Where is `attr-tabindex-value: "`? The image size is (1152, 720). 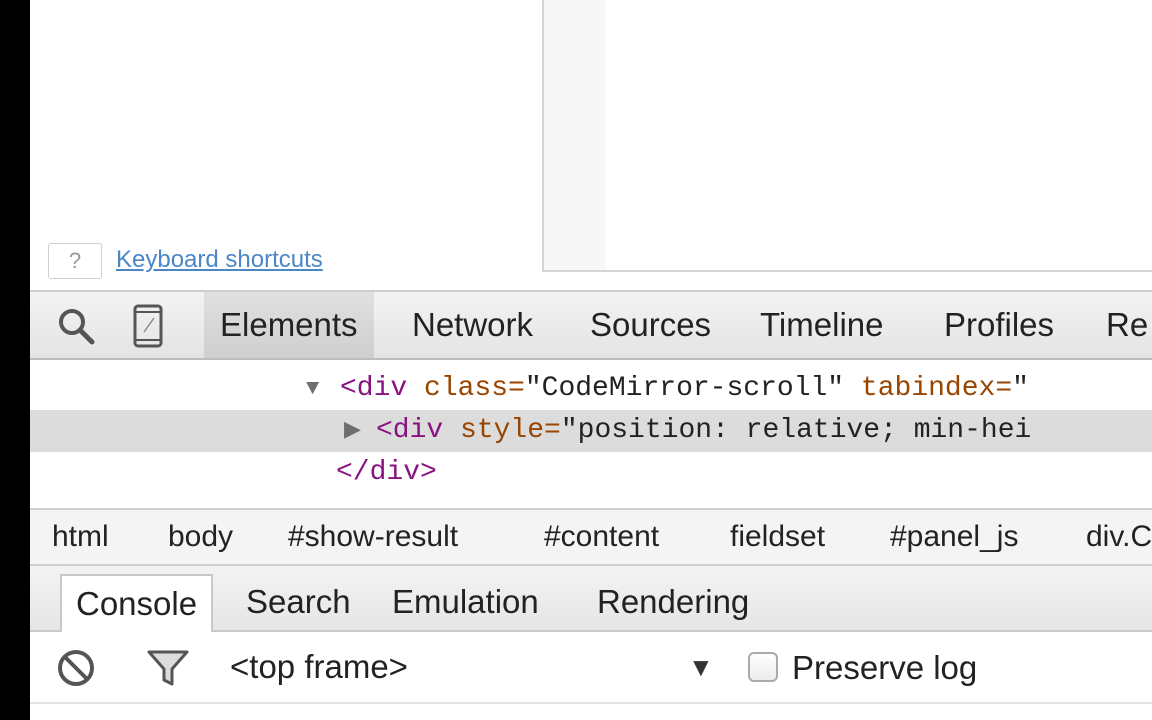
attr-tabindex-value: " is located at coordinates (1020, 388).